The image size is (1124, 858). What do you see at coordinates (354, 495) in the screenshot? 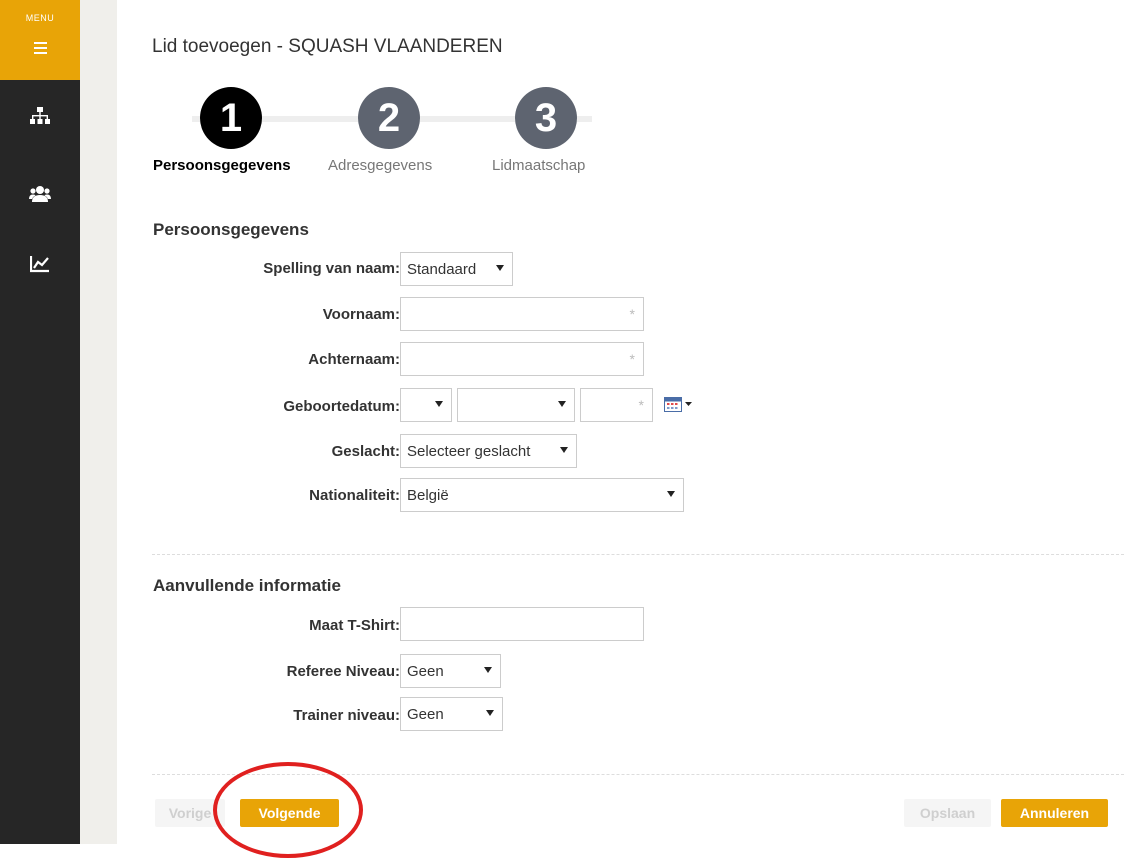
I see `nationality-label: Nationaliteit:` at bounding box center [354, 495].